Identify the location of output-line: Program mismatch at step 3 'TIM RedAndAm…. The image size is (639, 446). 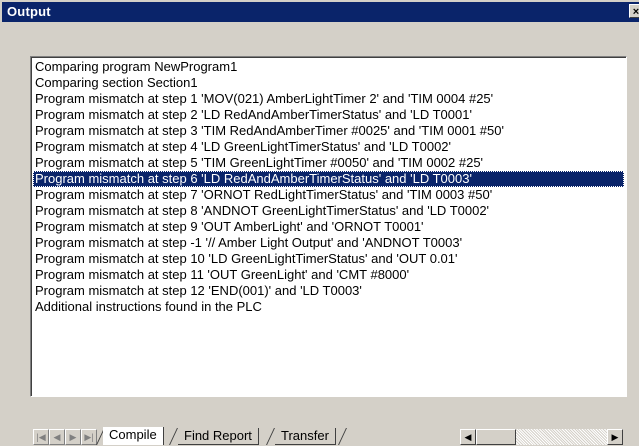
(328, 131).